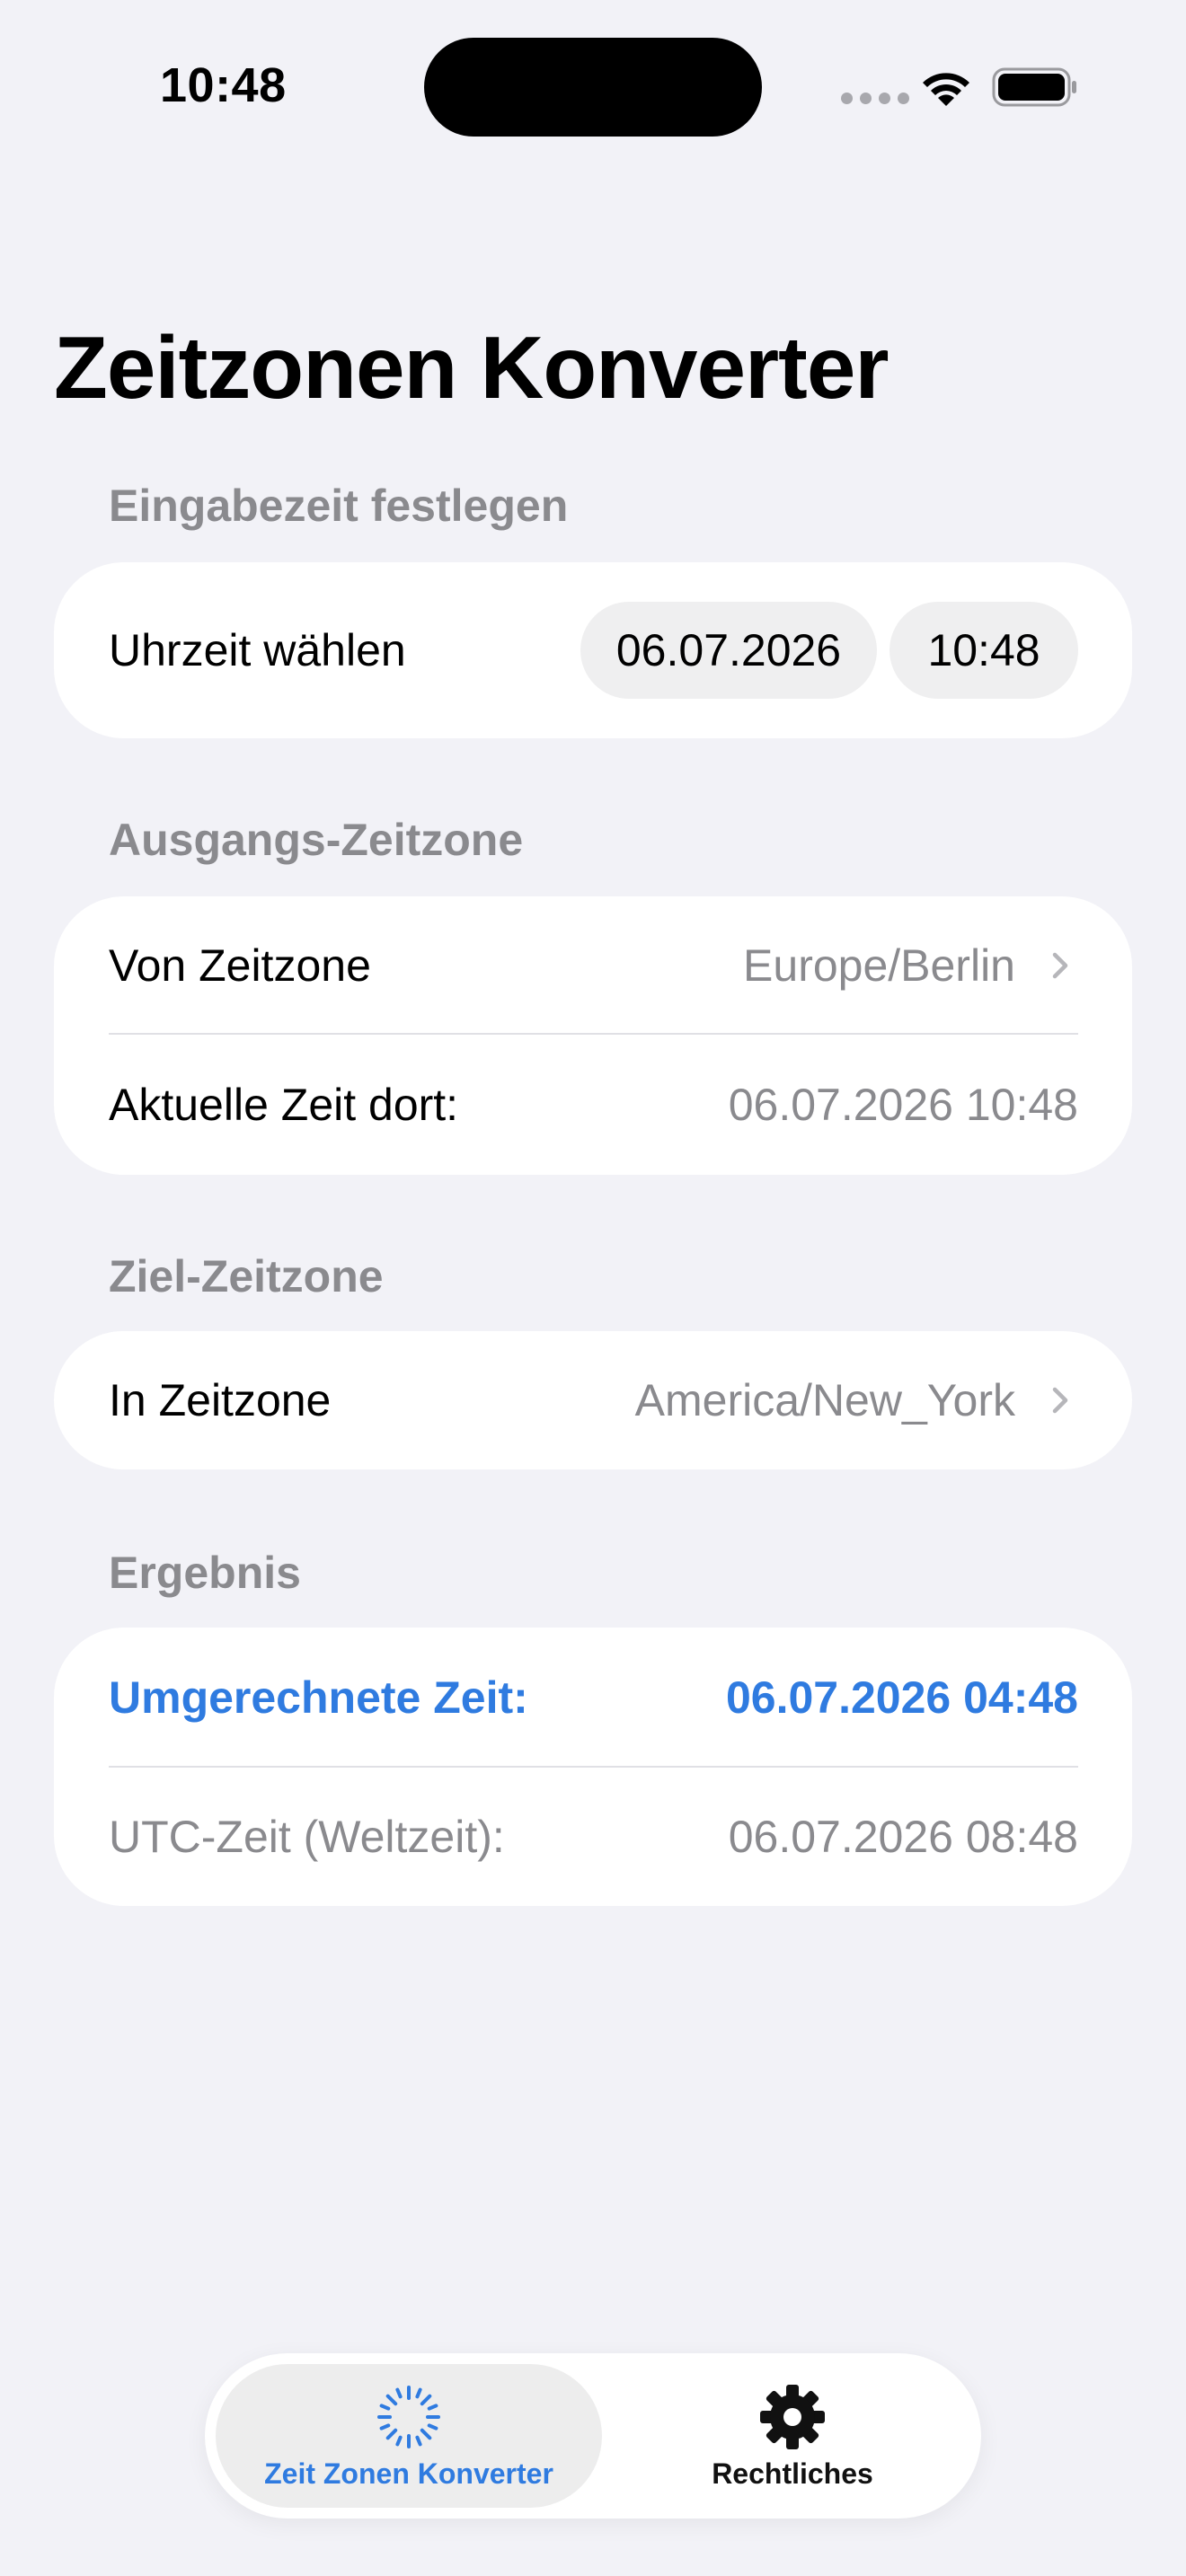  What do you see at coordinates (1034, 87) in the screenshot?
I see `battery-icon` at bounding box center [1034, 87].